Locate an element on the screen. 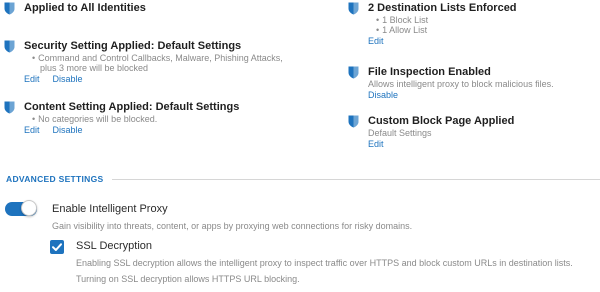 The width and height of the screenshot is (600, 292). advanced-settings-label: ADVANCED SETTINGS is located at coordinates (55, 179).